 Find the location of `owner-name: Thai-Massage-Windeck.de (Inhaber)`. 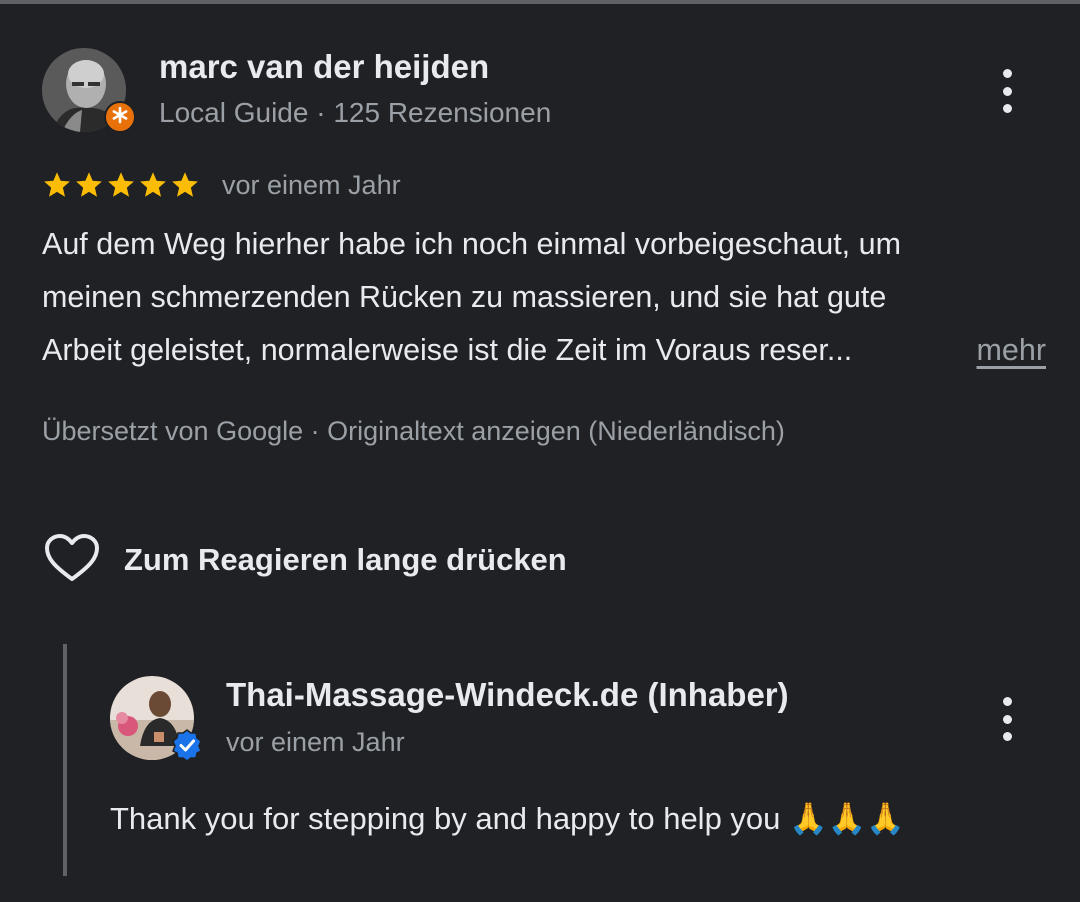

owner-name: Thai-Massage-Windeck.de (Inhaber) is located at coordinates (507, 695).